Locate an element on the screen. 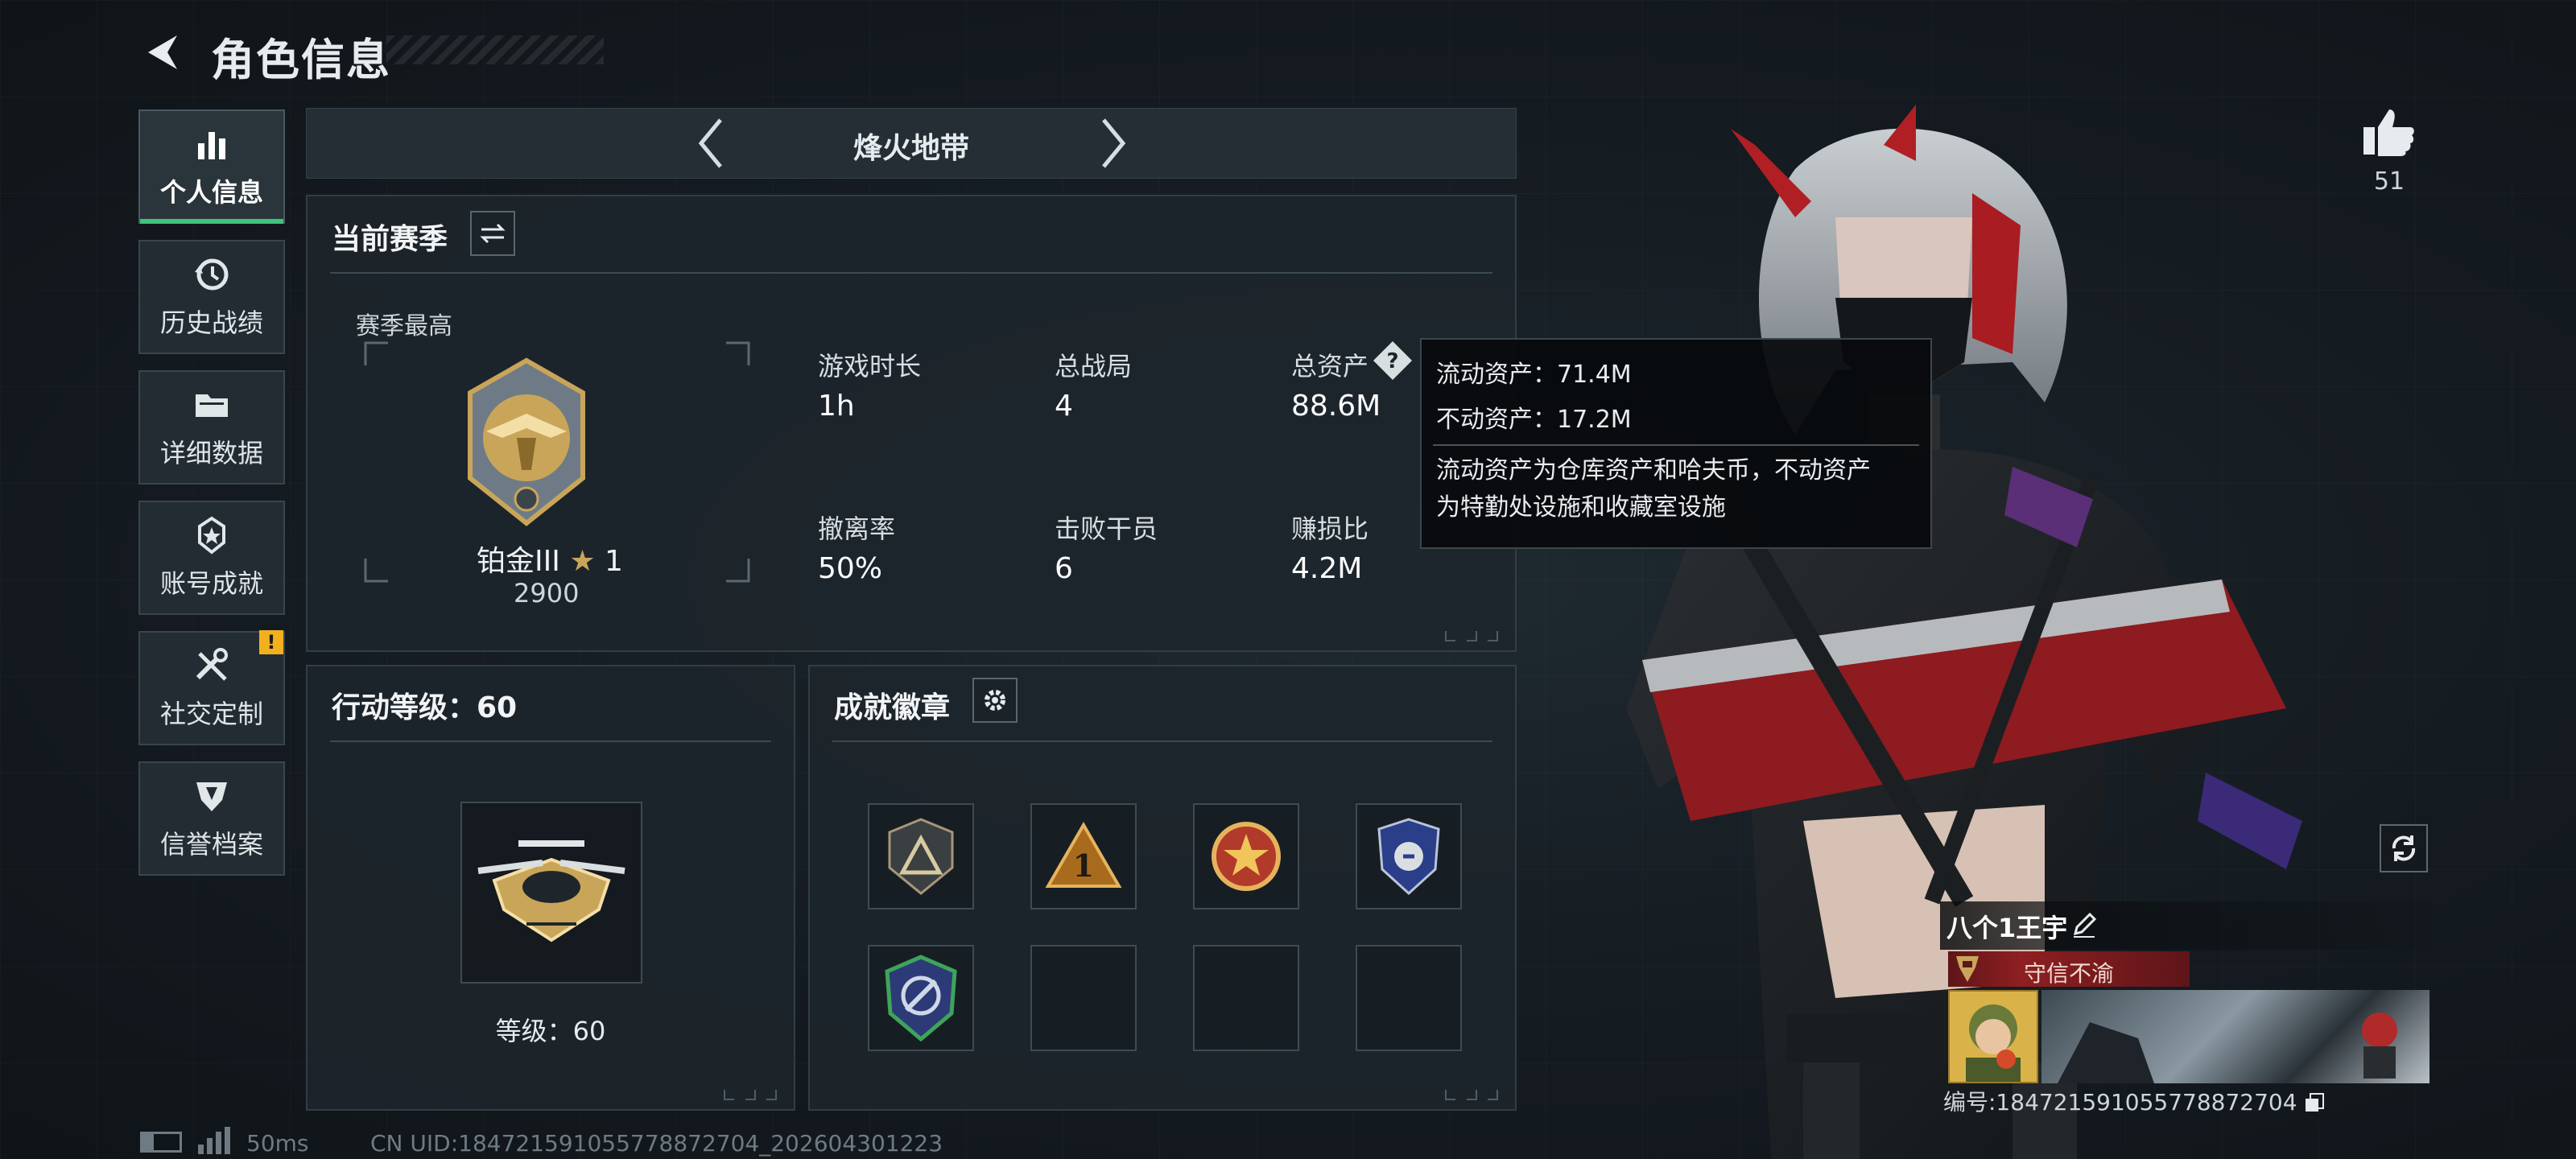 The height and width of the screenshot is (1159, 2576). achievements-panel: 成就徽章 1 is located at coordinates (1162, 888).